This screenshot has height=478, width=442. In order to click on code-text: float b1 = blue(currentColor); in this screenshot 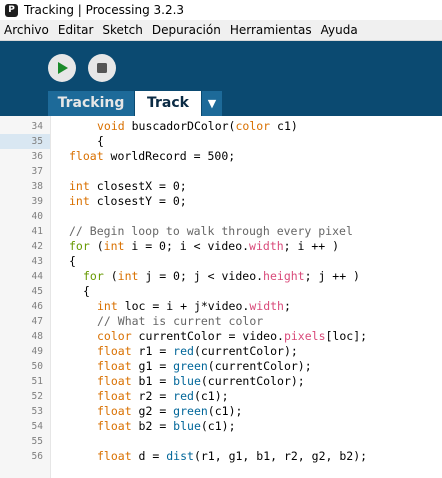, I will do `click(201, 381)`.